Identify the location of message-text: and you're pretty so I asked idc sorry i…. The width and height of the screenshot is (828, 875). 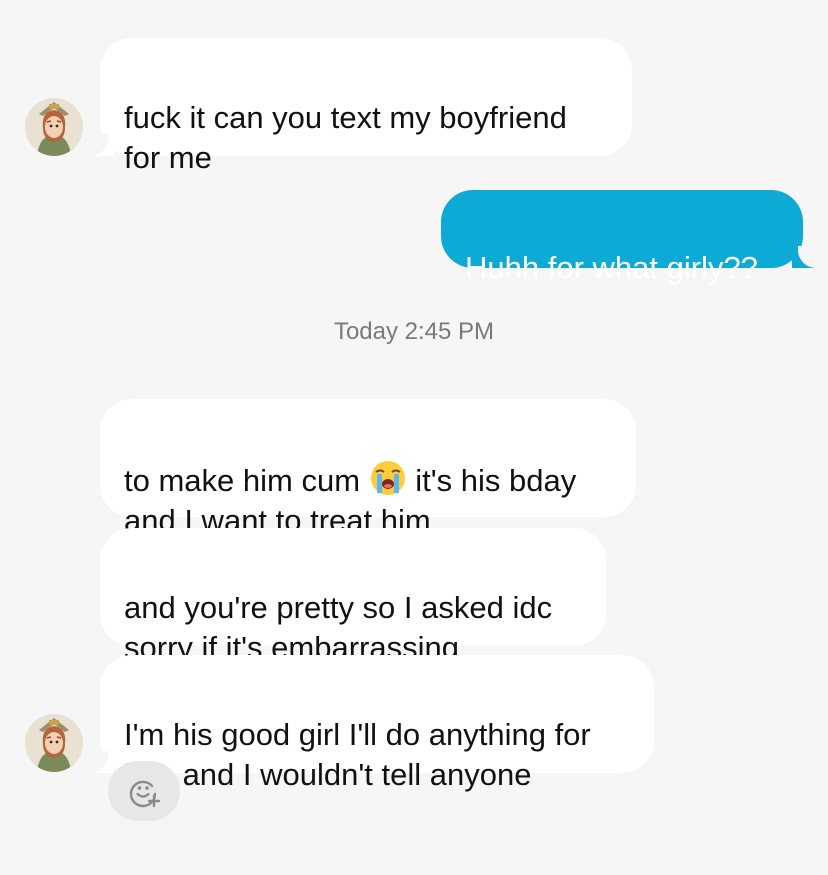
(338, 627).